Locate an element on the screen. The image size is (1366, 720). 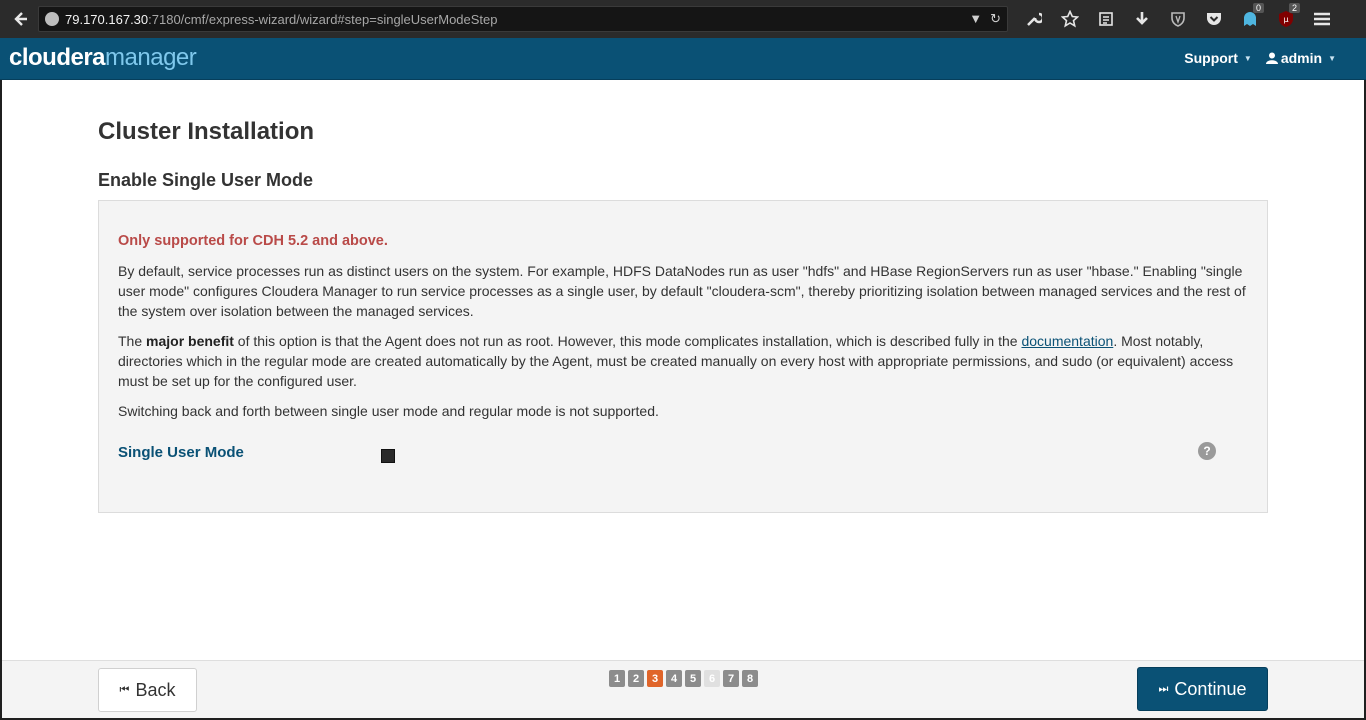
ublock-icon: μ 2 is located at coordinates (1286, 18).